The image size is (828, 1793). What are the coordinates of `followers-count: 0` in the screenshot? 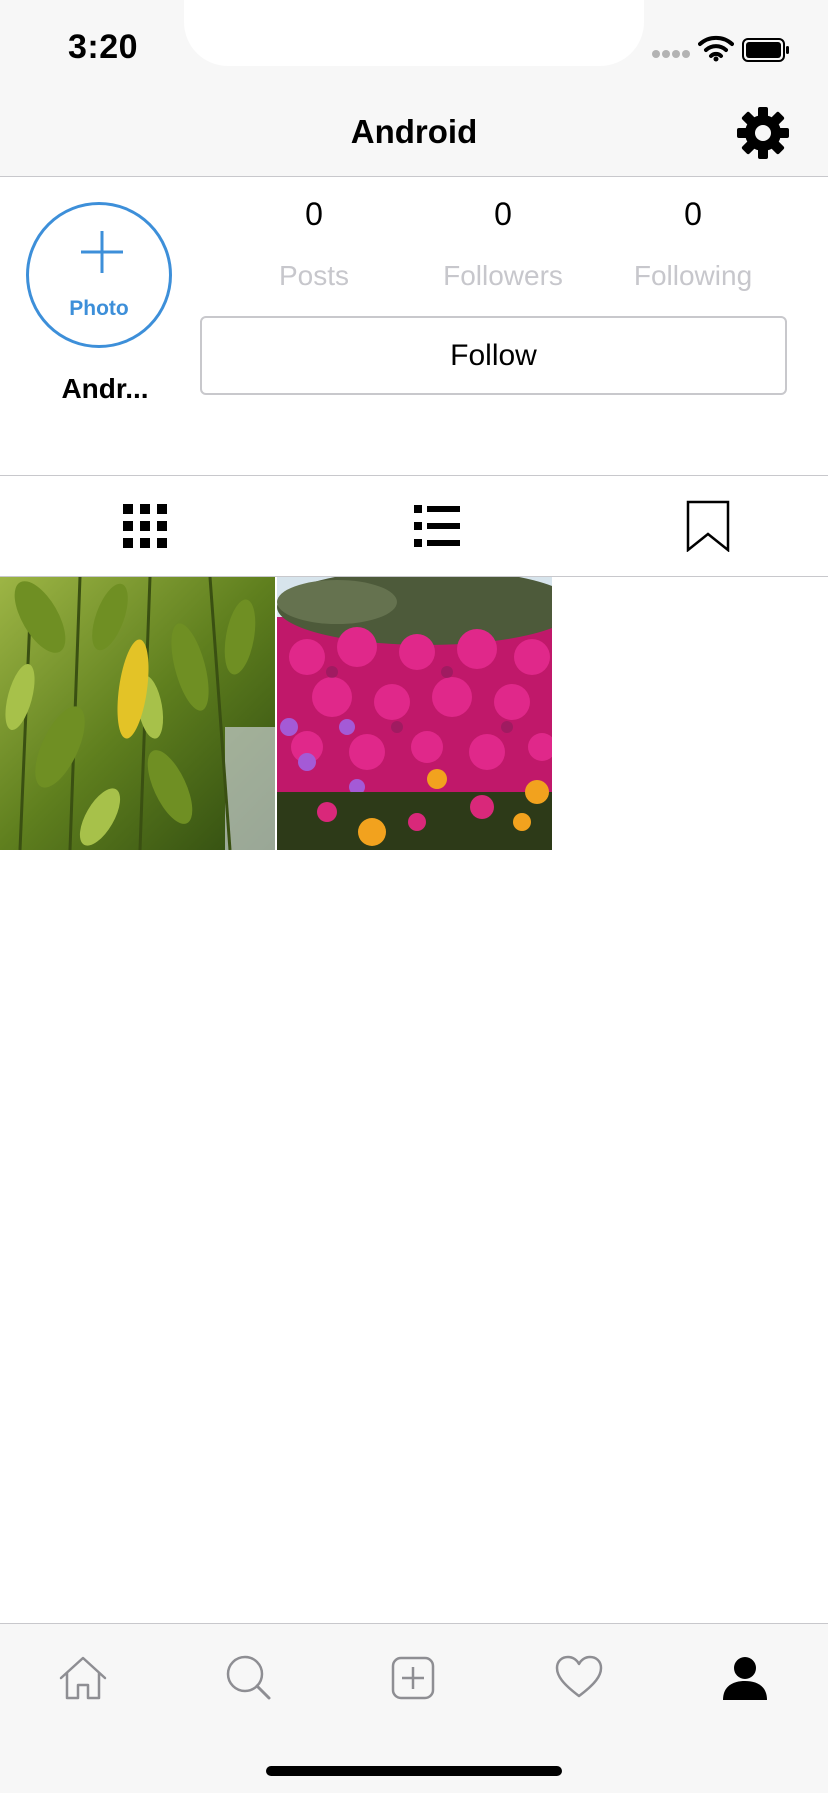 It's located at (503, 214).